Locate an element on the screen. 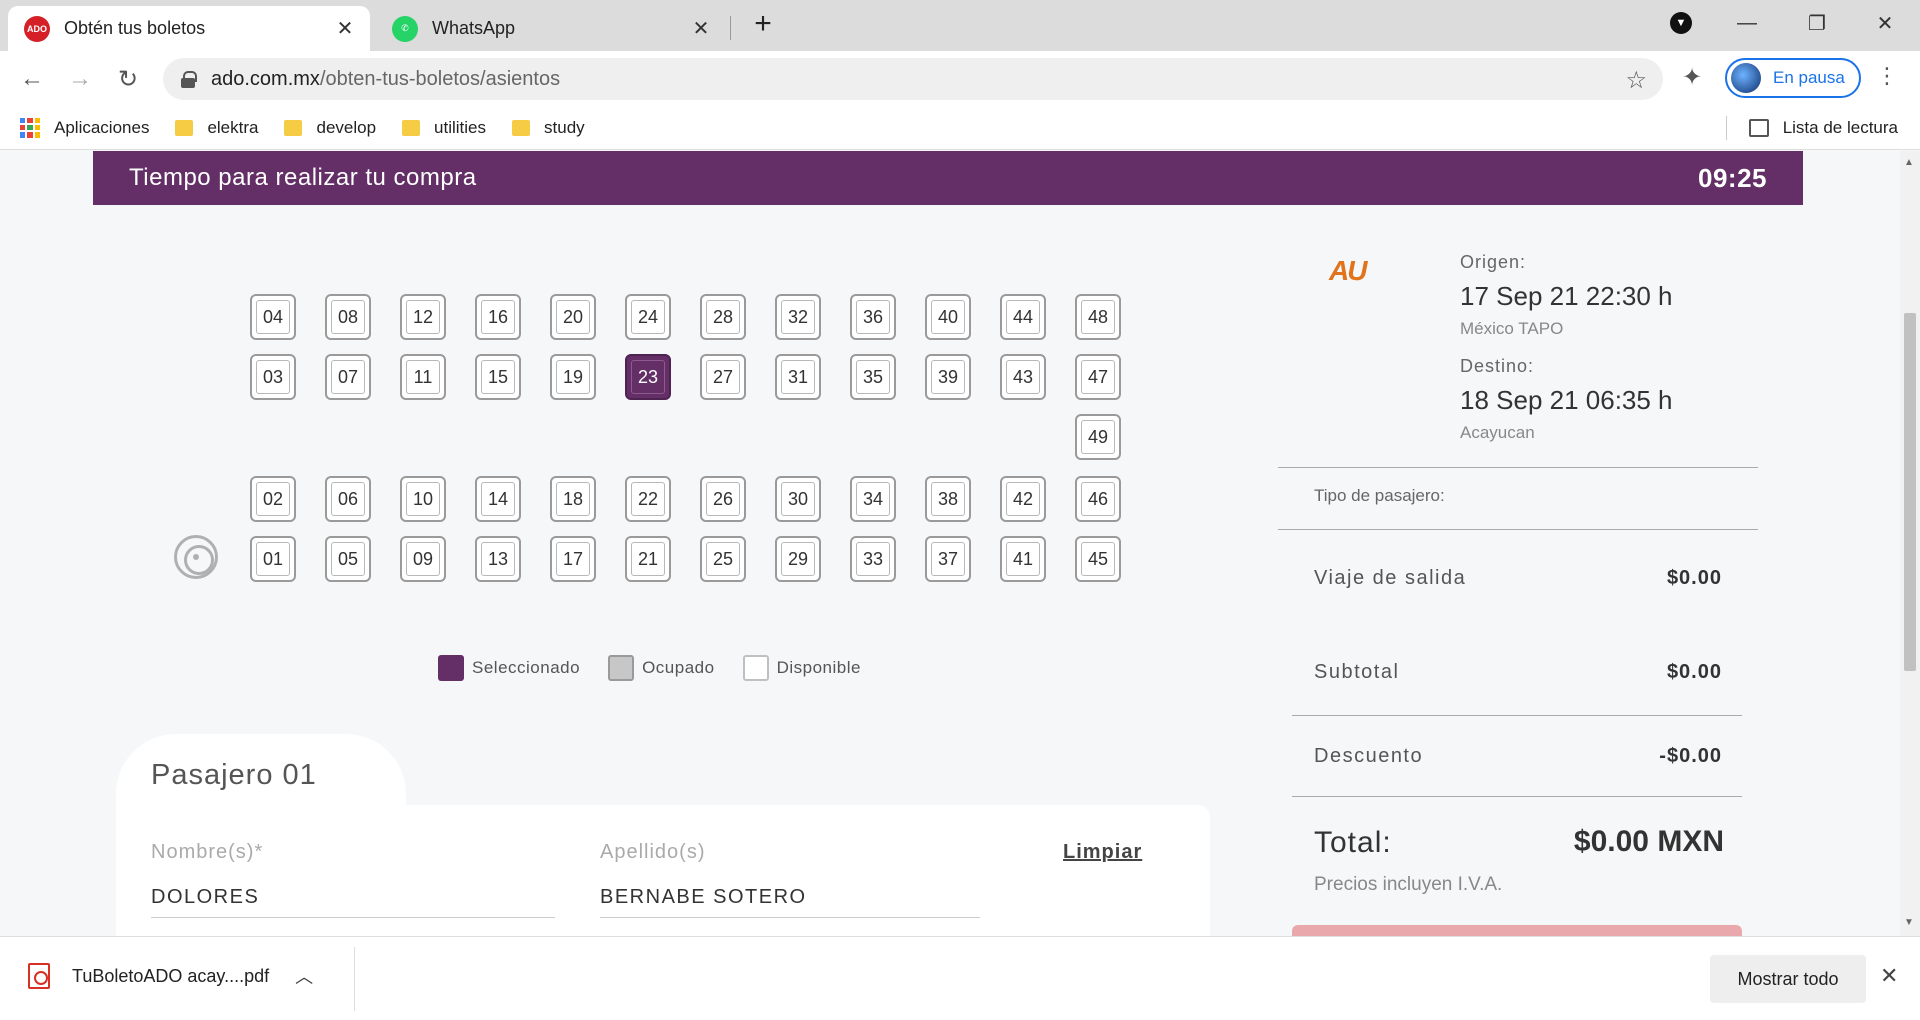 This screenshot has width=1920, height=1020. lock-icon is located at coordinates (189, 79).